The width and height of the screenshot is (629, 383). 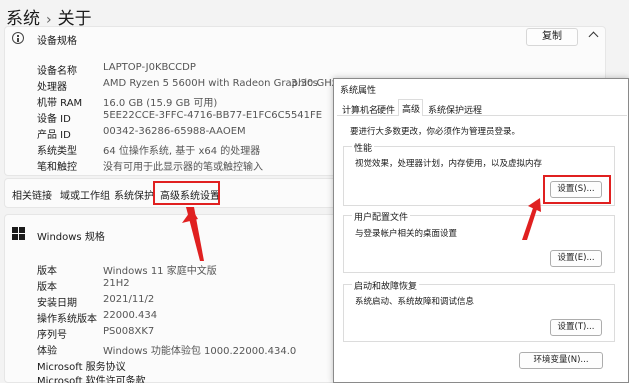 I want to click on spec-value: 21H2, so click(x=116, y=283).